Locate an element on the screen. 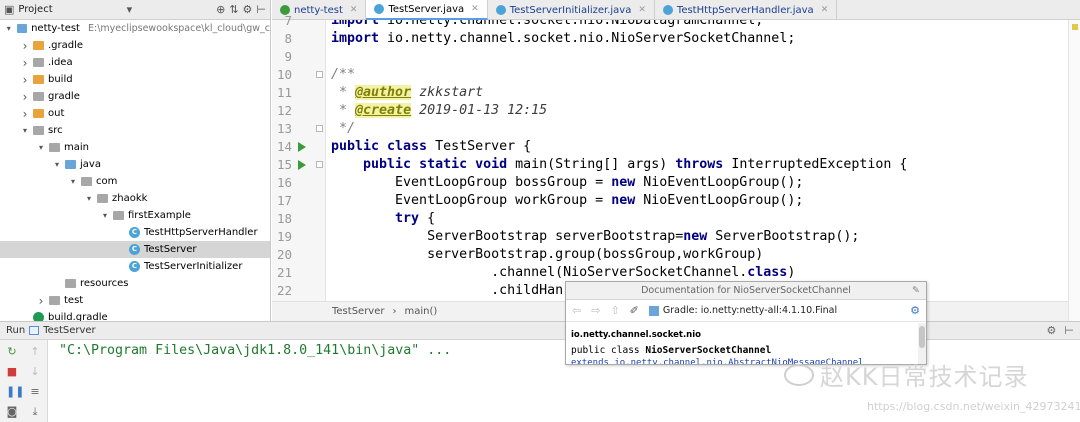 The height and width of the screenshot is (422, 1080). tree-item-label: TestServerInitializer is located at coordinates (193, 266).